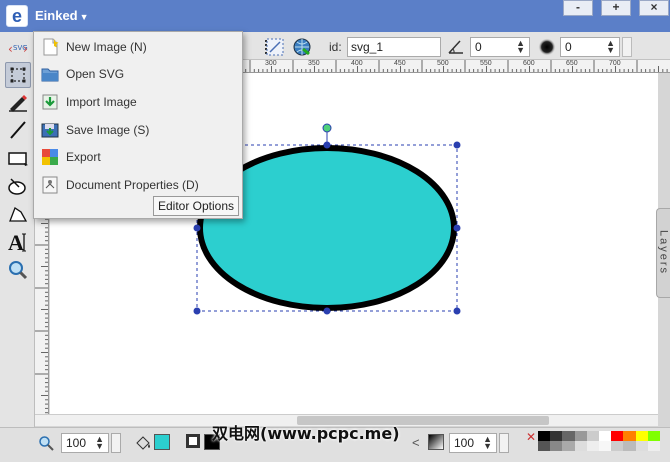  I want to click on opacity-input: 100 ▲ ▼, so click(473, 443).